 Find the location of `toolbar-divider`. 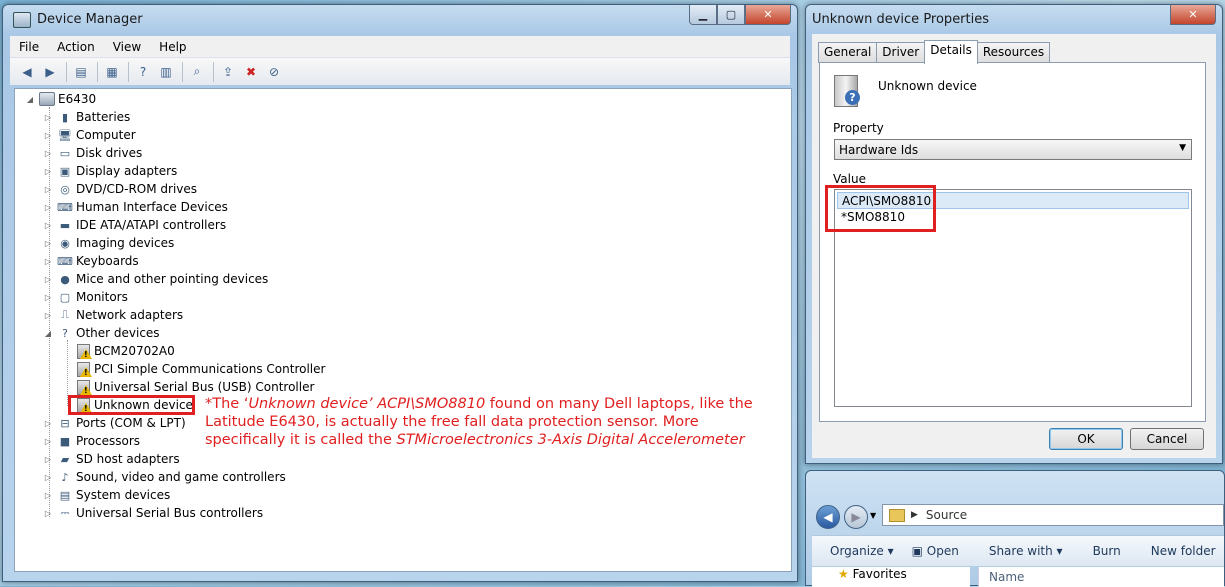

toolbar-divider is located at coordinates (213, 71).